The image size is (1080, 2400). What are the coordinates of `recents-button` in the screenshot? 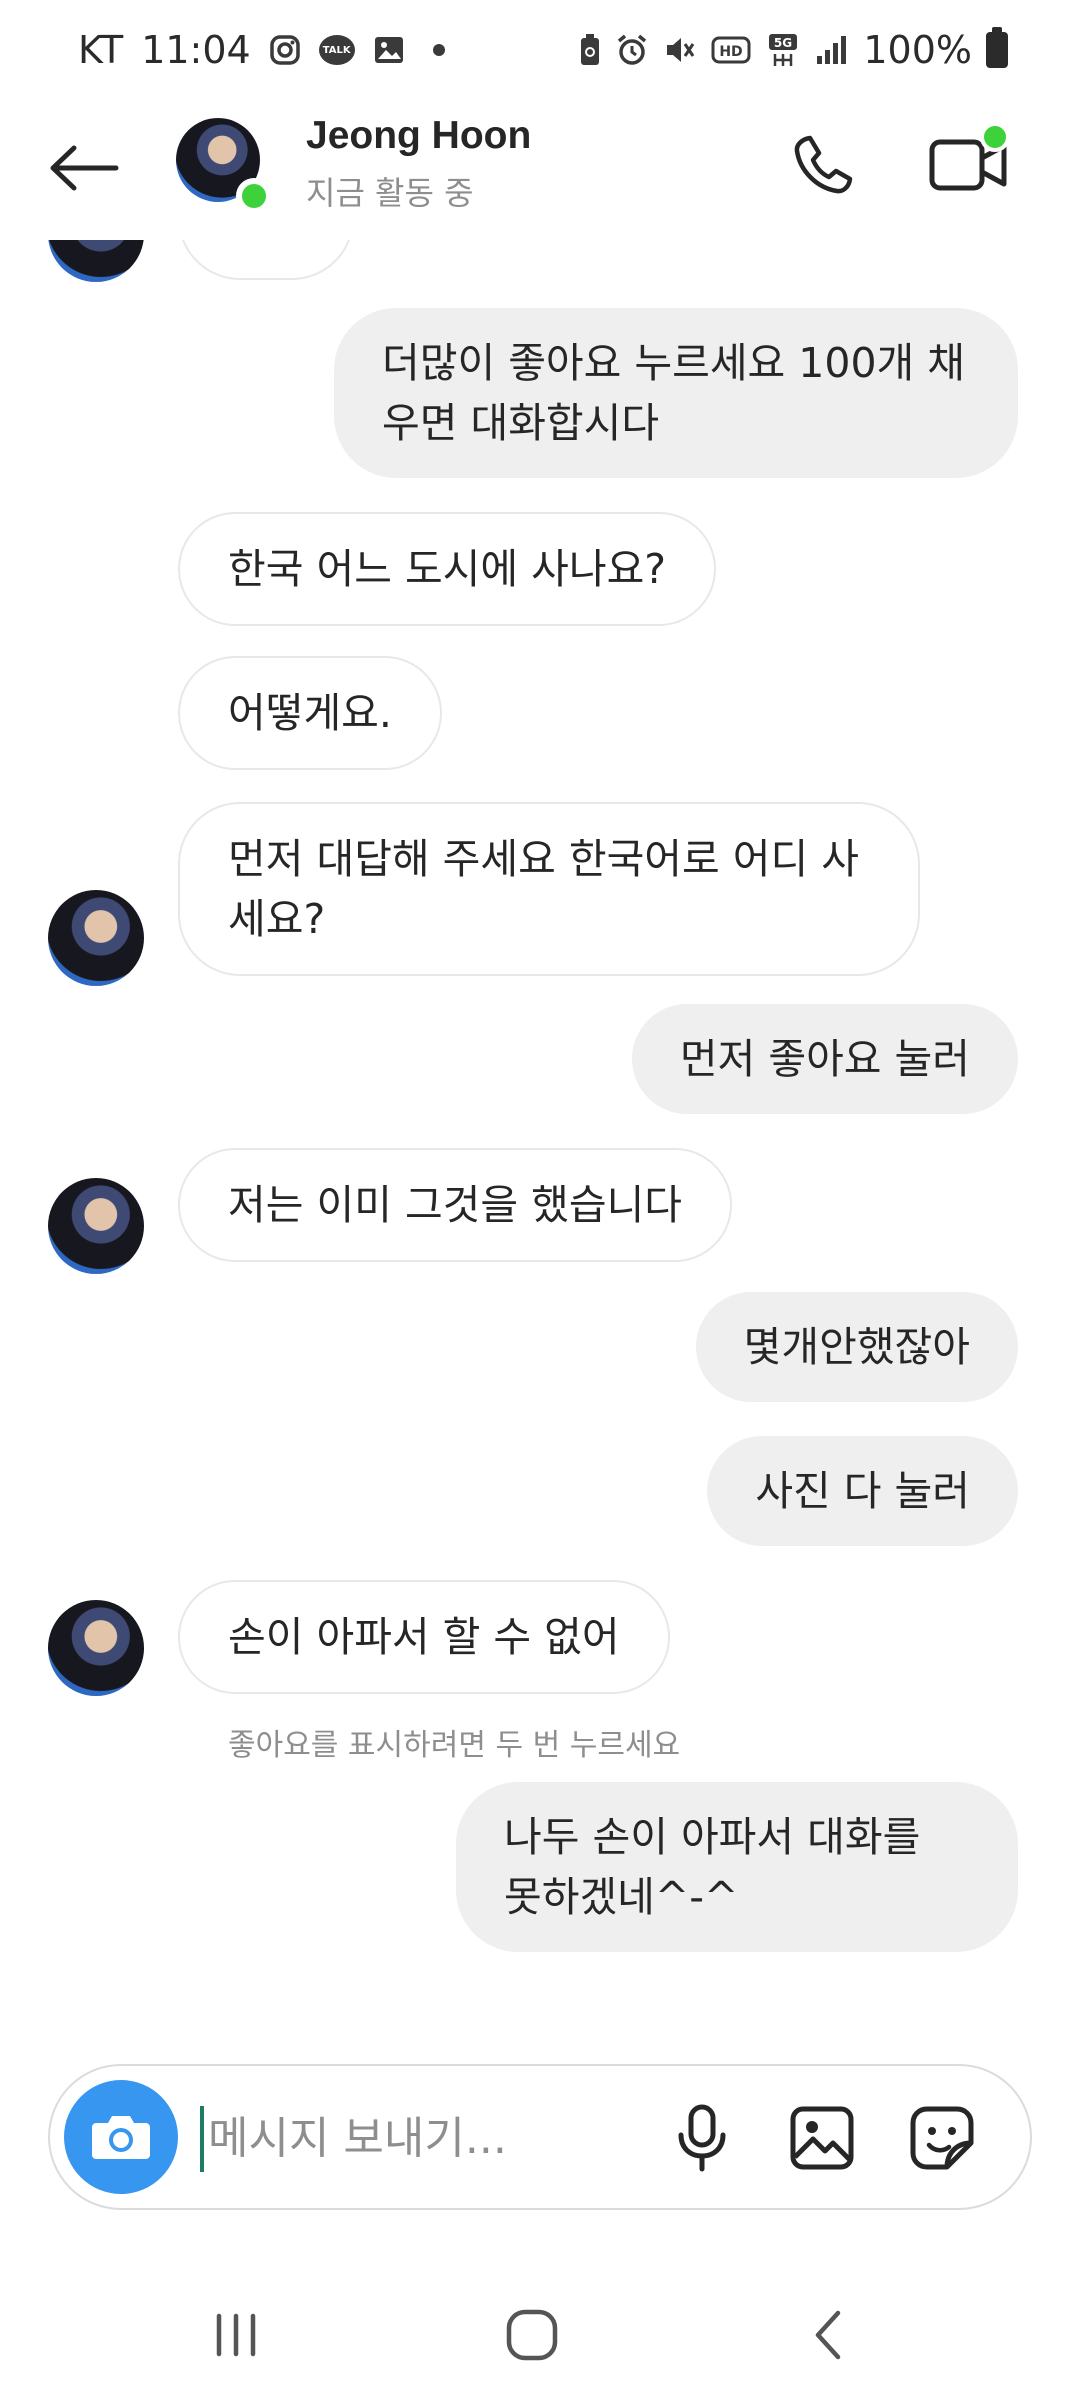 It's located at (236, 2335).